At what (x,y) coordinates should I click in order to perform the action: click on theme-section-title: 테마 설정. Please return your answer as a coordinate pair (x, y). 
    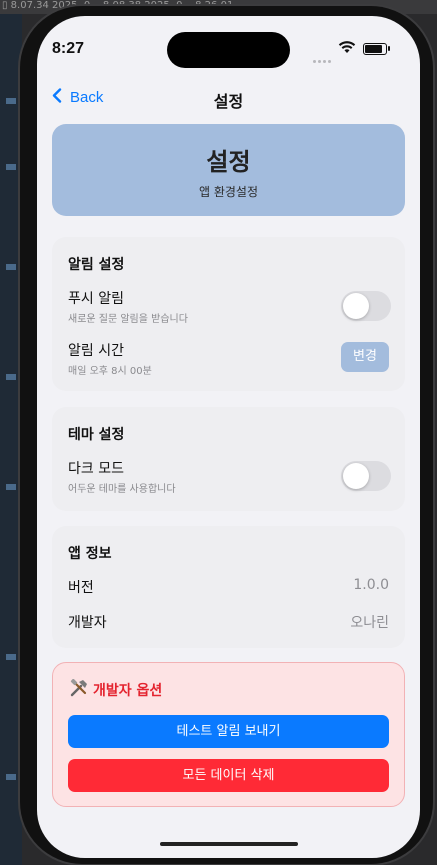
    Looking at the image, I should click on (96, 435).